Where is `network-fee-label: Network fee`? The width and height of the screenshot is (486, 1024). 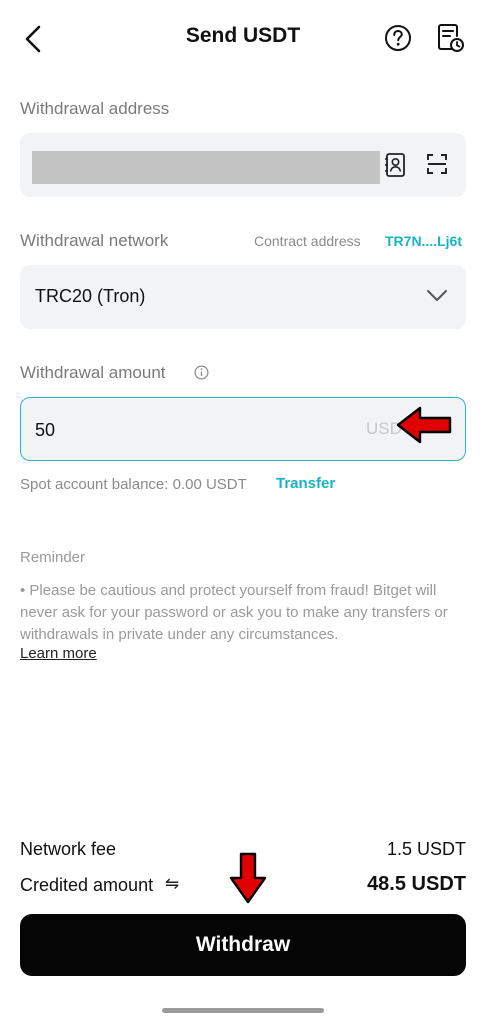 network-fee-label: Network fee is located at coordinates (68, 849).